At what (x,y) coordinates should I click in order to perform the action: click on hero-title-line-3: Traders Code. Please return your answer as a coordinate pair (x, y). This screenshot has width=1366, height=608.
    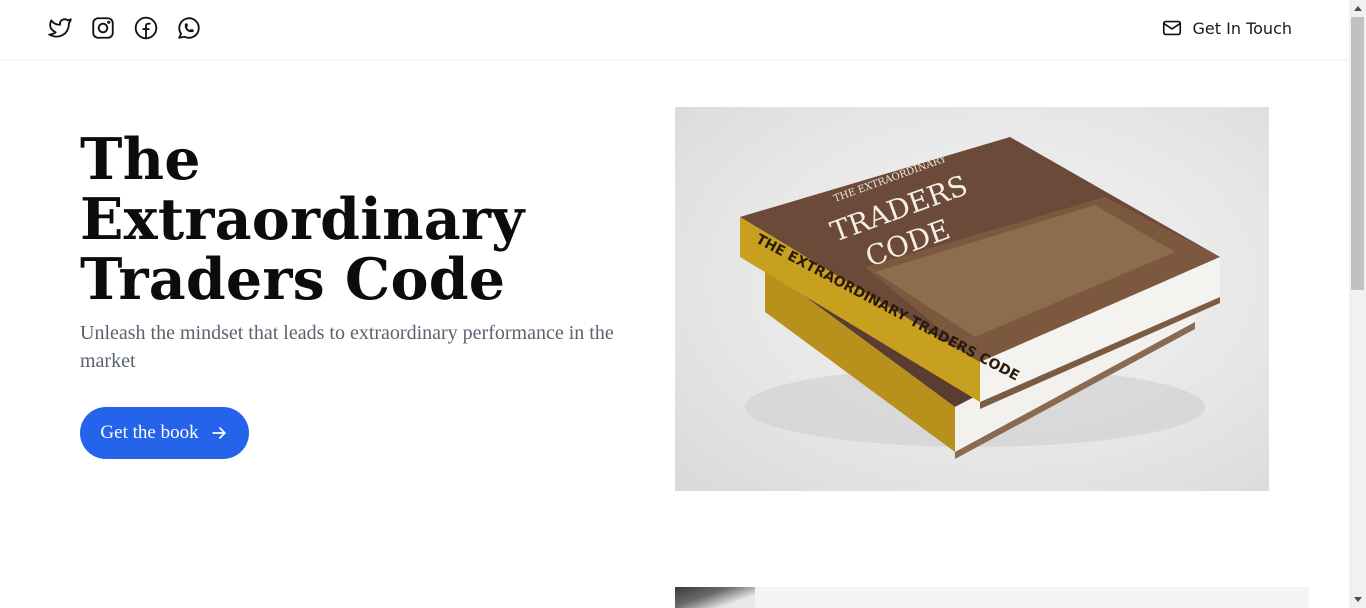
    Looking at the image, I should click on (293, 279).